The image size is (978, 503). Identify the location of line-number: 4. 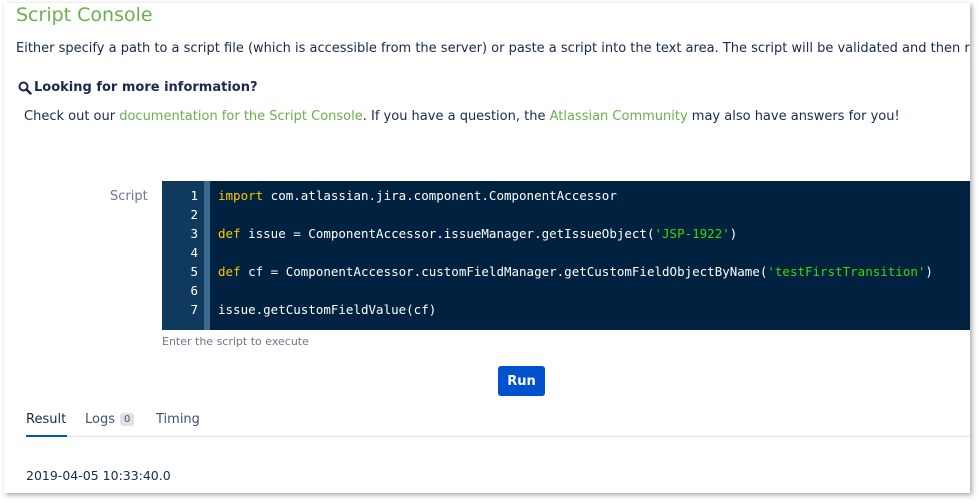
(194, 252).